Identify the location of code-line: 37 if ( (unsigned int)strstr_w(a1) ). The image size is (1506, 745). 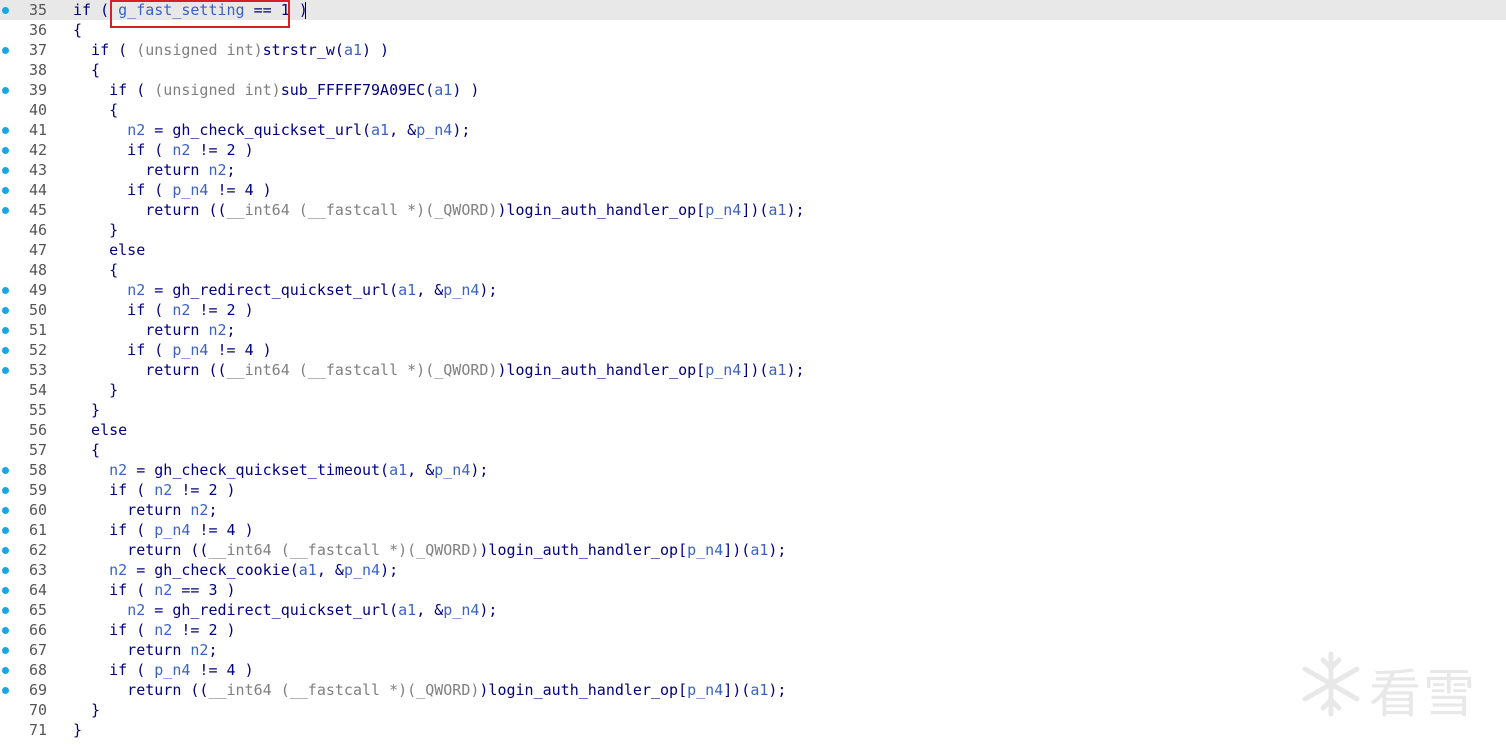
(753, 50).